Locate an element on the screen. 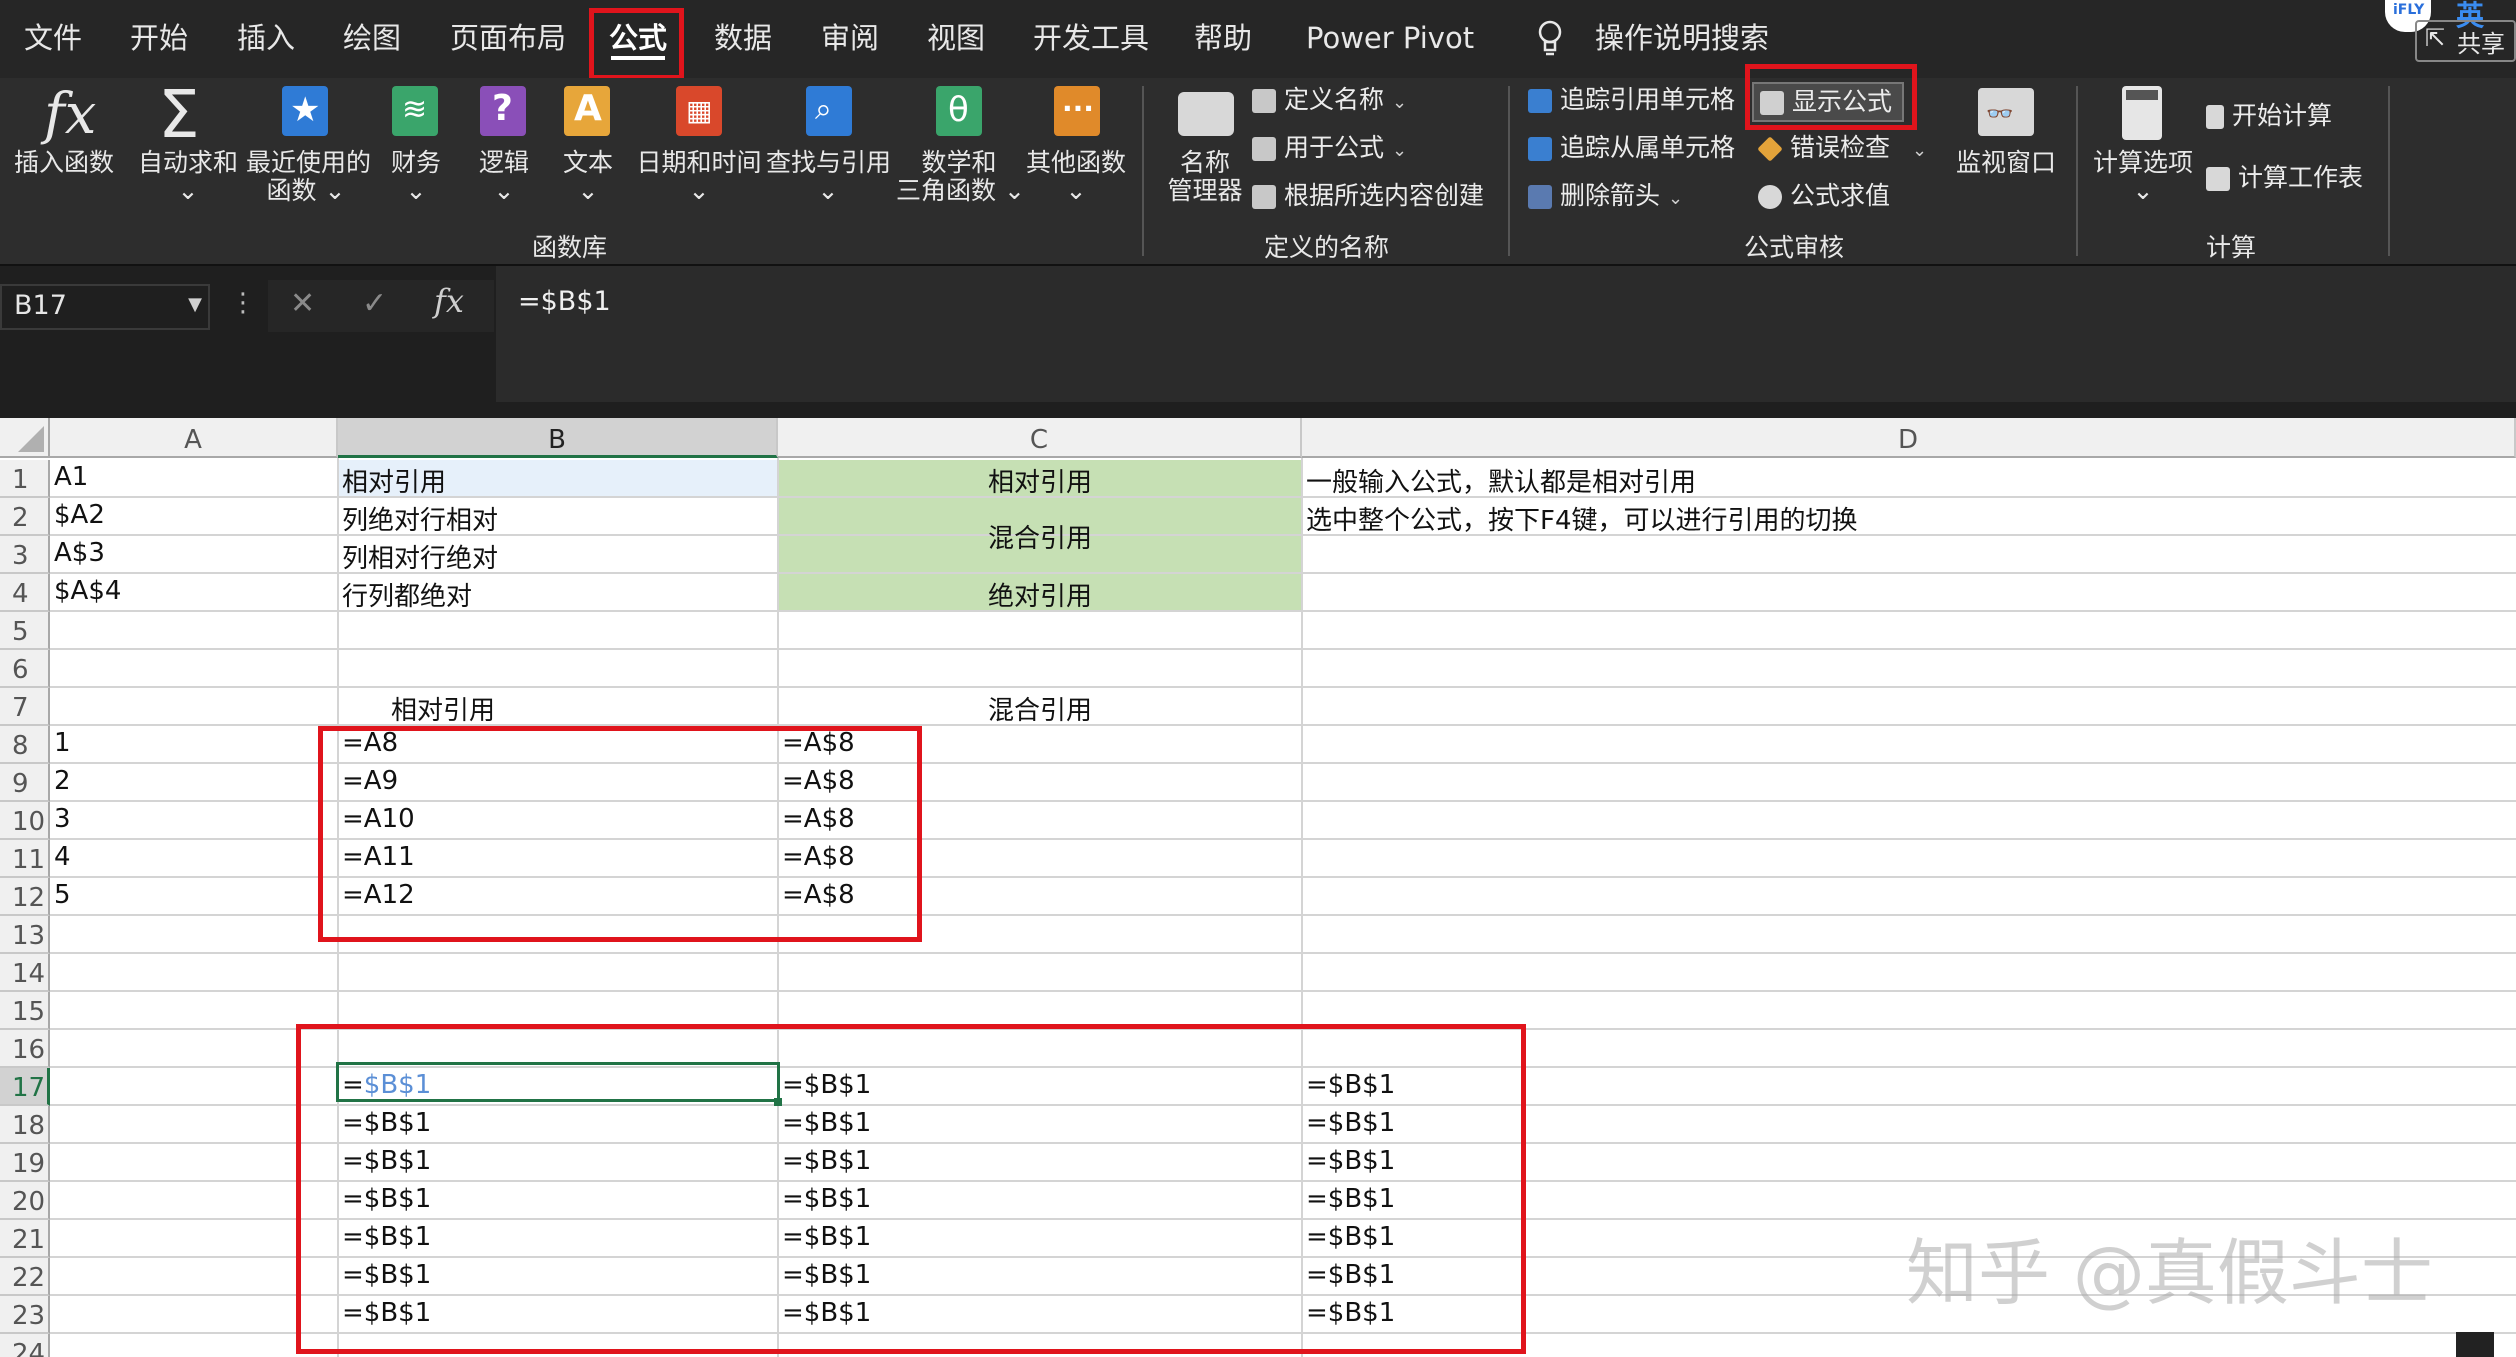 This screenshot has height=1357, width=2516. tab-power-pivot: Power Pivot is located at coordinates (1390, 38).